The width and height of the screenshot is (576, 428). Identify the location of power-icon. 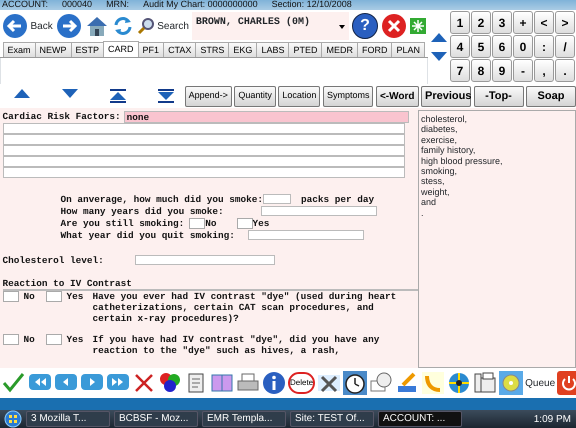
(566, 383).